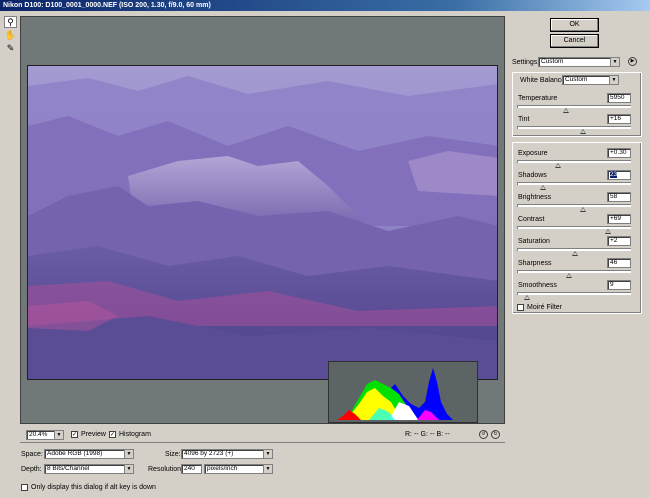 This screenshot has height=498, width=650. Describe the element at coordinates (579, 62) in the screenshot. I see `settings-select: Custom ▼` at that location.